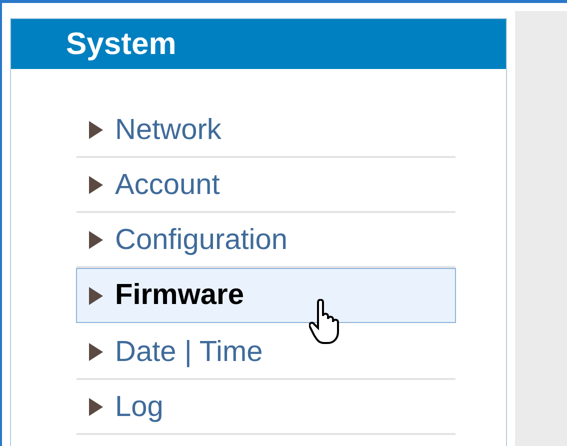  Describe the element at coordinates (266, 352) in the screenshot. I see `menu-item: Date | Time` at that location.